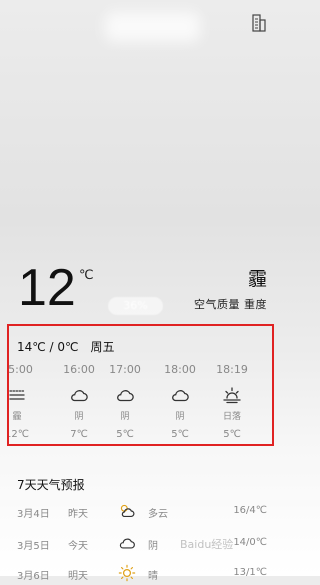 This screenshot has width=320, height=585. Describe the element at coordinates (250, 510) in the screenshot. I see `forecast-temps: 16/4℃` at that location.